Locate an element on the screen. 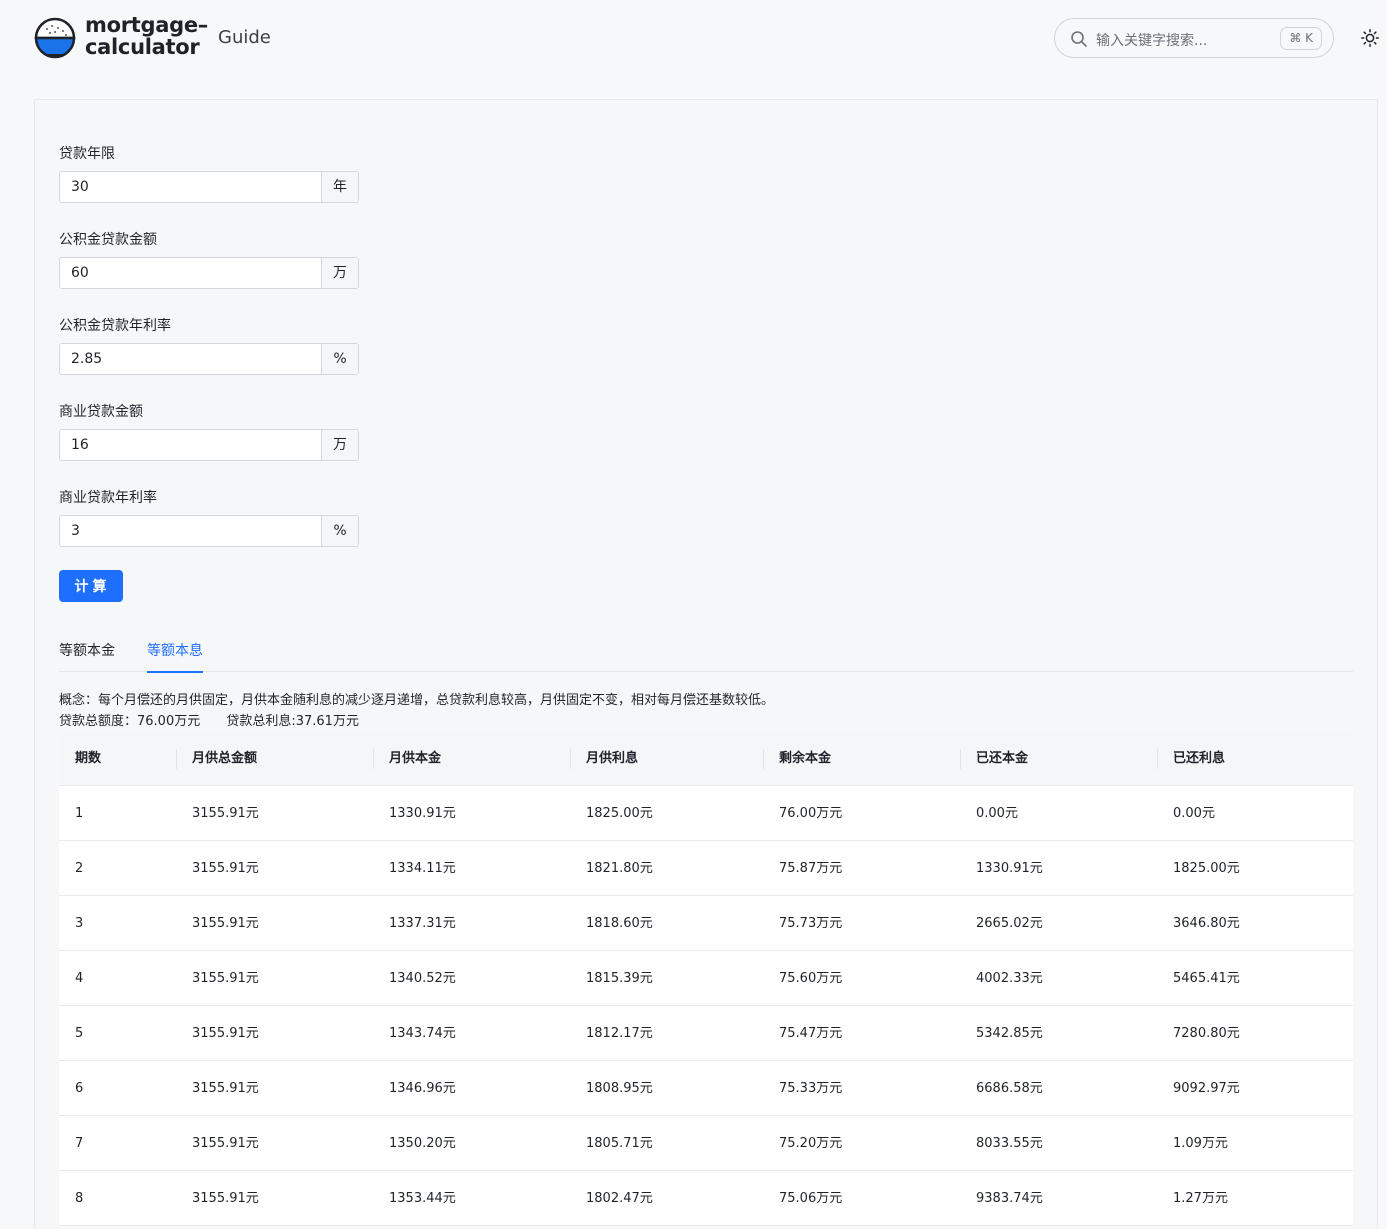 Image resolution: width=1387 pixels, height=1229 pixels. search-box: 输入关键字搜索... ⌘ K is located at coordinates (1194, 38).